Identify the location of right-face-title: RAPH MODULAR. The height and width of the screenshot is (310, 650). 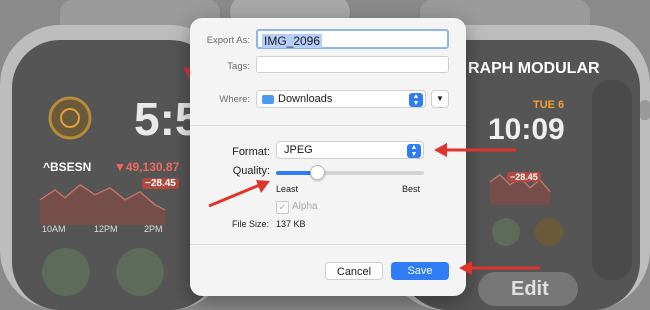
(534, 68).